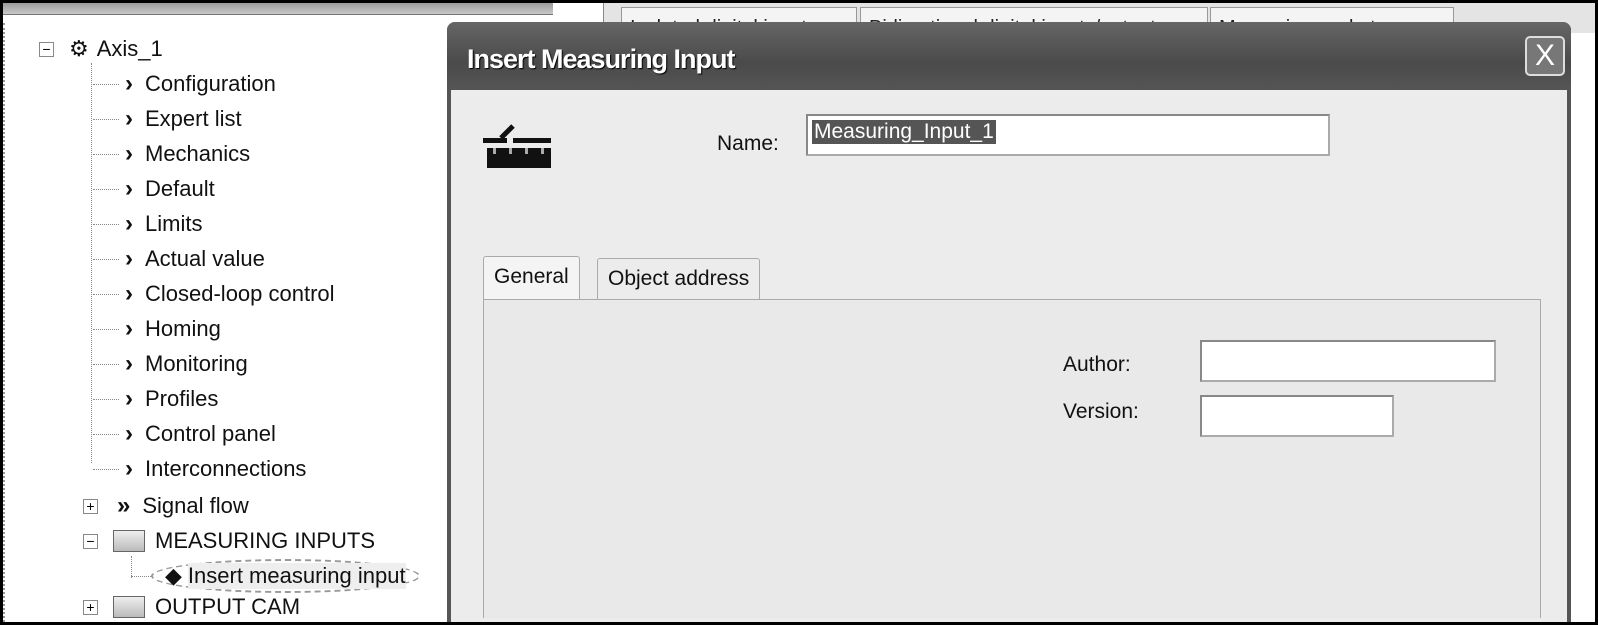  What do you see at coordinates (79, 48) in the screenshot?
I see `axis-icon: ⚙` at bounding box center [79, 48].